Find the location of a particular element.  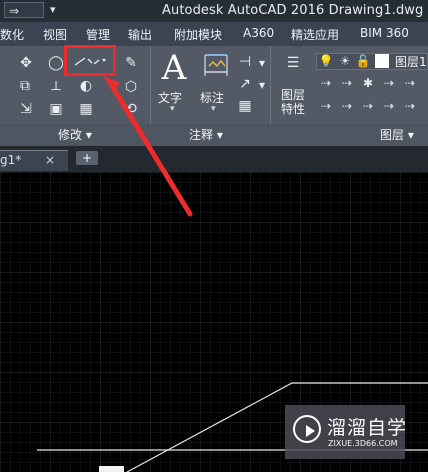

stretch-icon: ⇲ is located at coordinates (26, 109).